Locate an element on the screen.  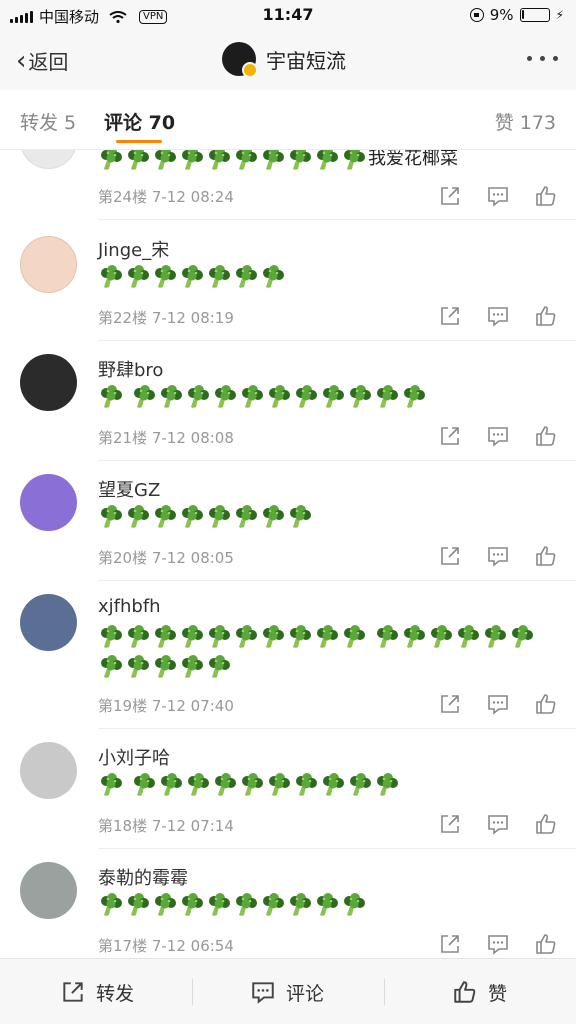
back-button: ‹ 返回 is located at coordinates (42, 60).